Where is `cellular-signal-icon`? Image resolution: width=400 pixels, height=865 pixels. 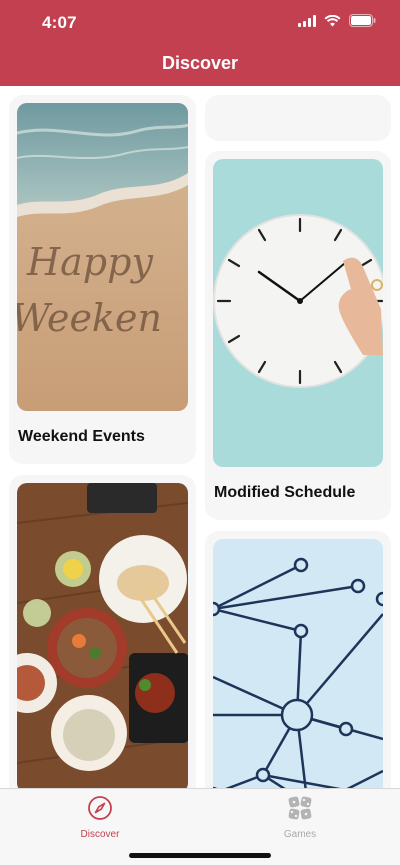 cellular-signal-icon is located at coordinates (307, 23).